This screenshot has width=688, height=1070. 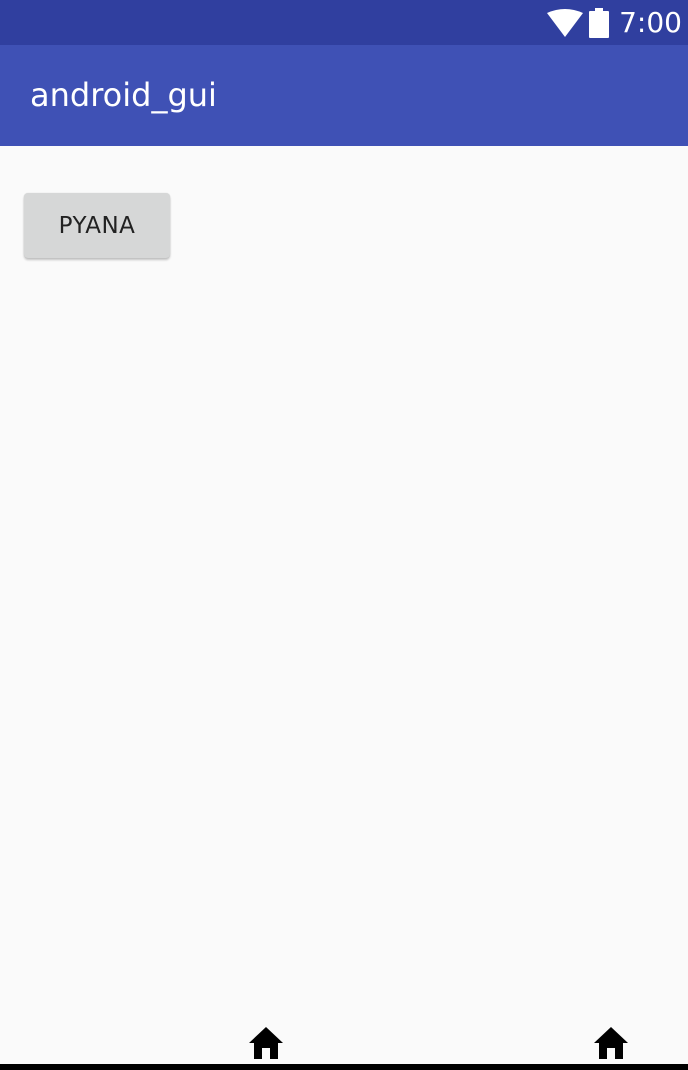 I want to click on app-title: android_gui, so click(x=123, y=95).